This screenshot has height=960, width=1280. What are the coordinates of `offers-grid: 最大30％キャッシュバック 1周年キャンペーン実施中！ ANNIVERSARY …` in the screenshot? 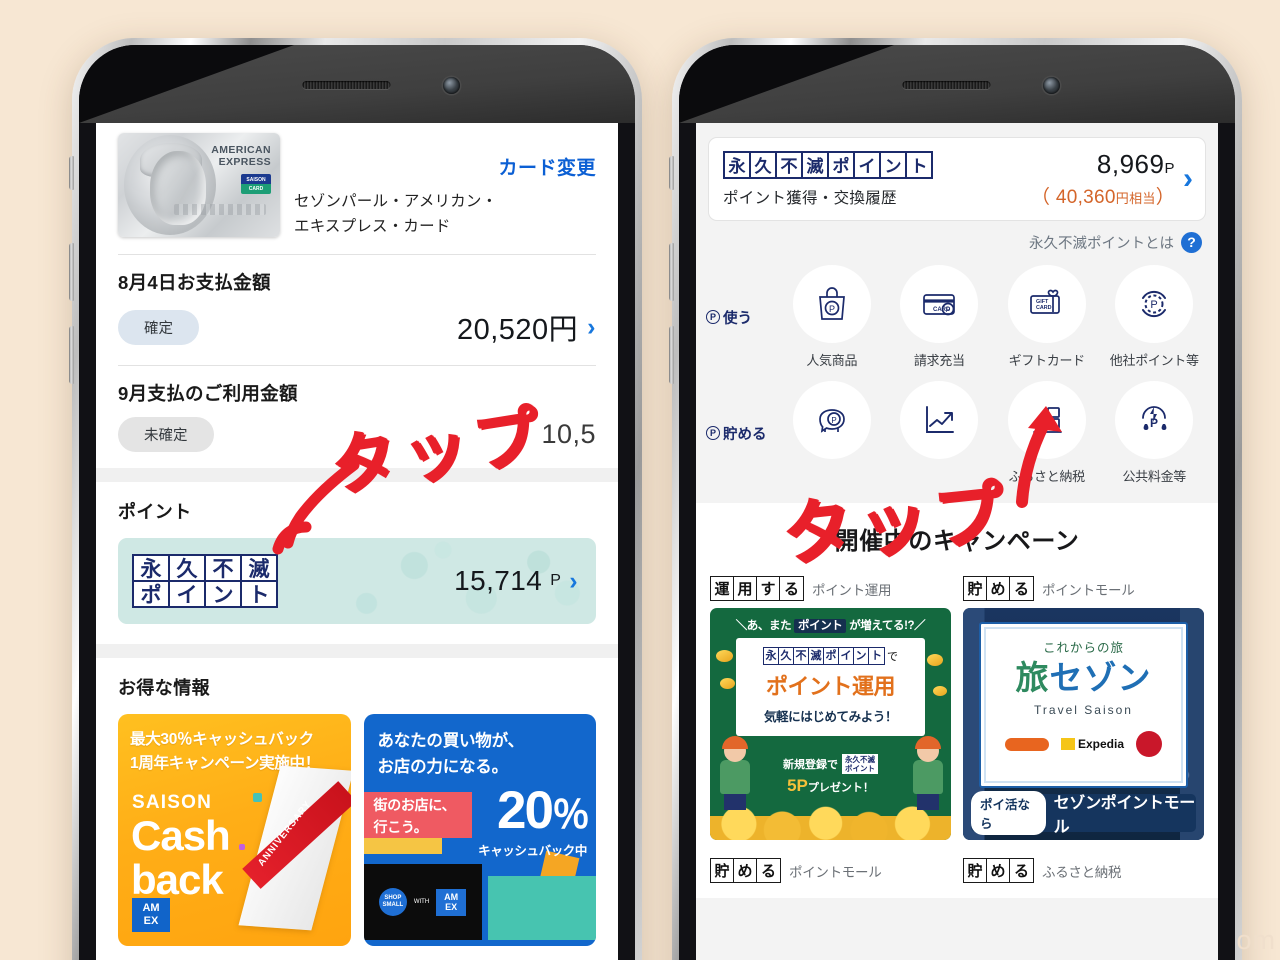 It's located at (357, 830).